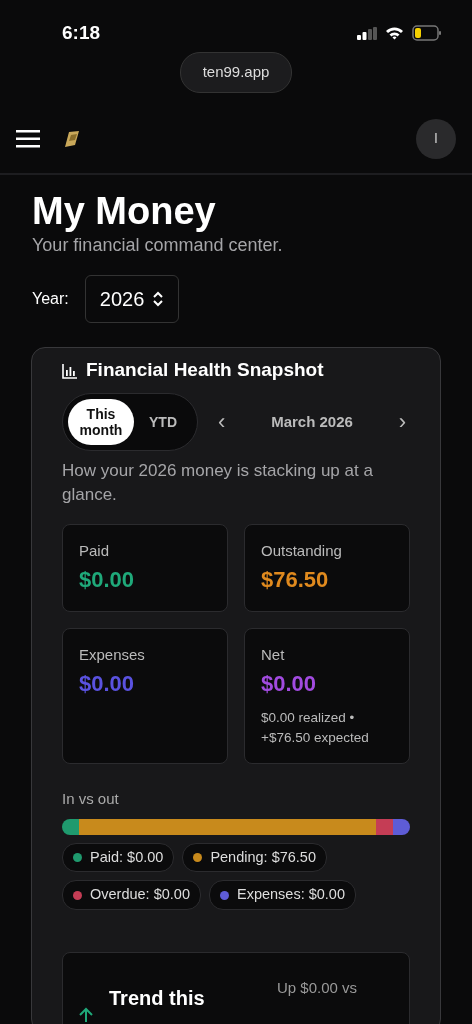  What do you see at coordinates (401, 826) in the screenshot?
I see `bar-segment` at bounding box center [401, 826].